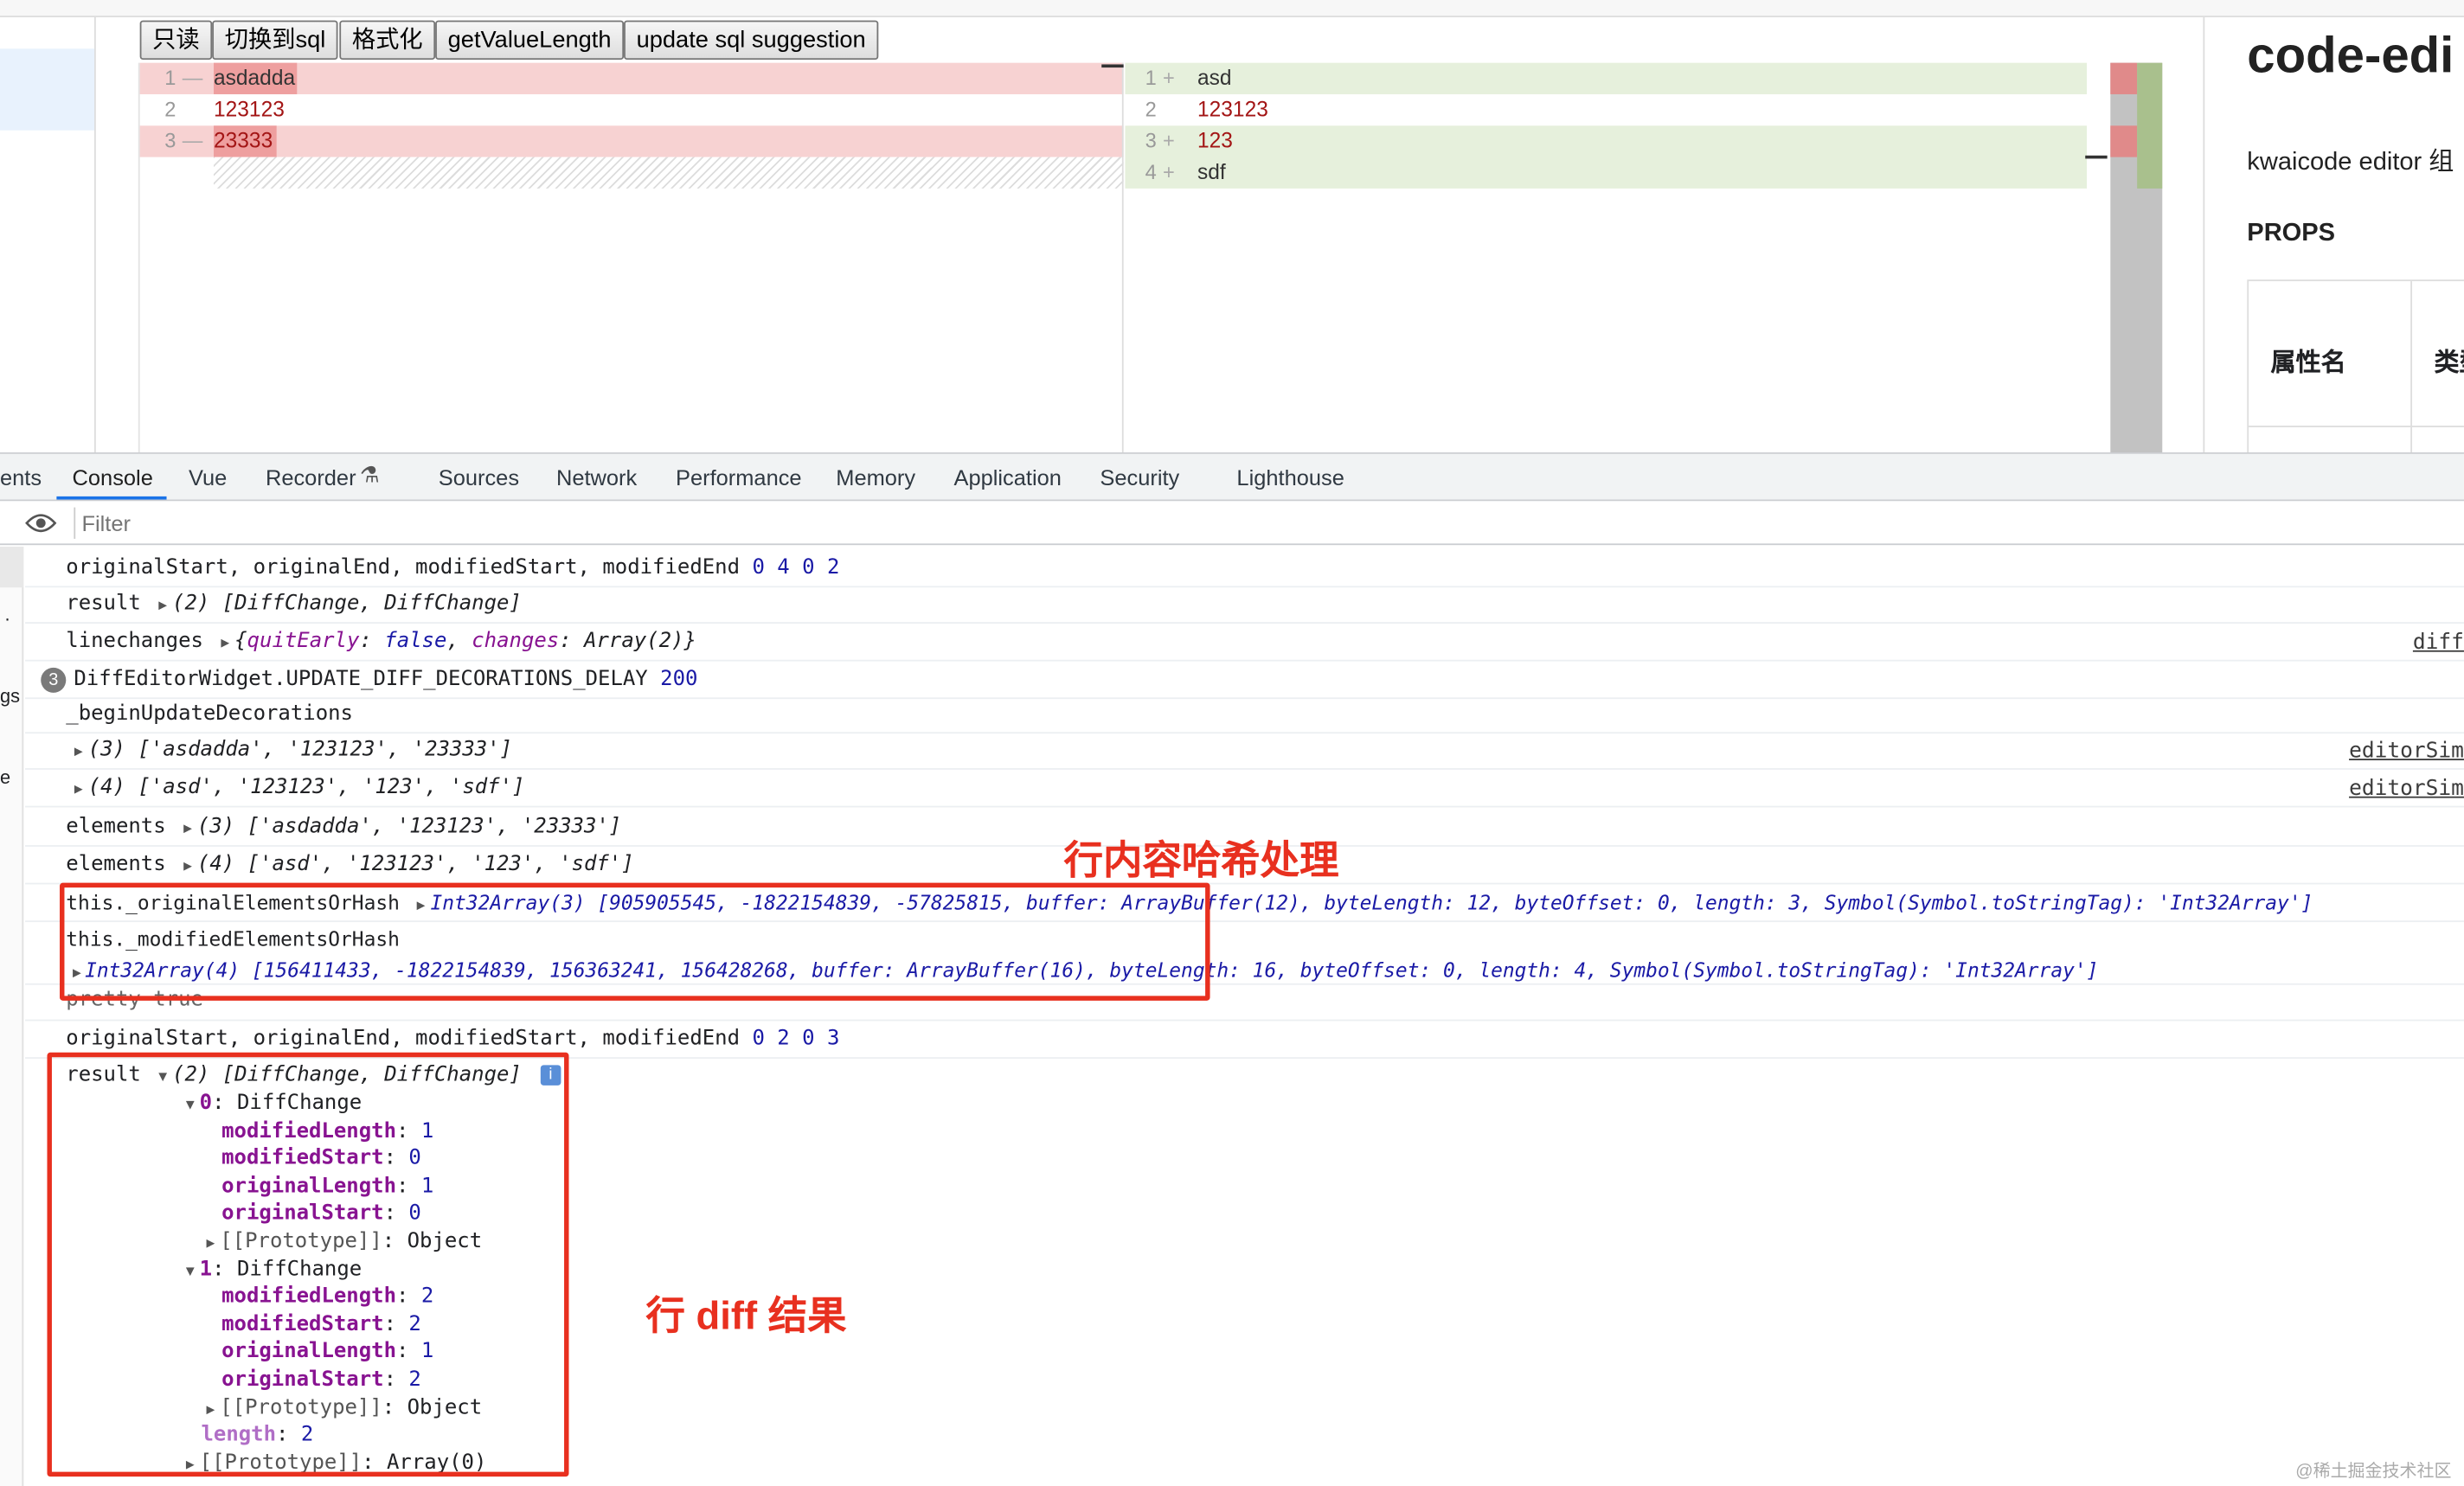 This screenshot has width=2464, height=1486. I want to click on tab-elements: ents, so click(21, 477).